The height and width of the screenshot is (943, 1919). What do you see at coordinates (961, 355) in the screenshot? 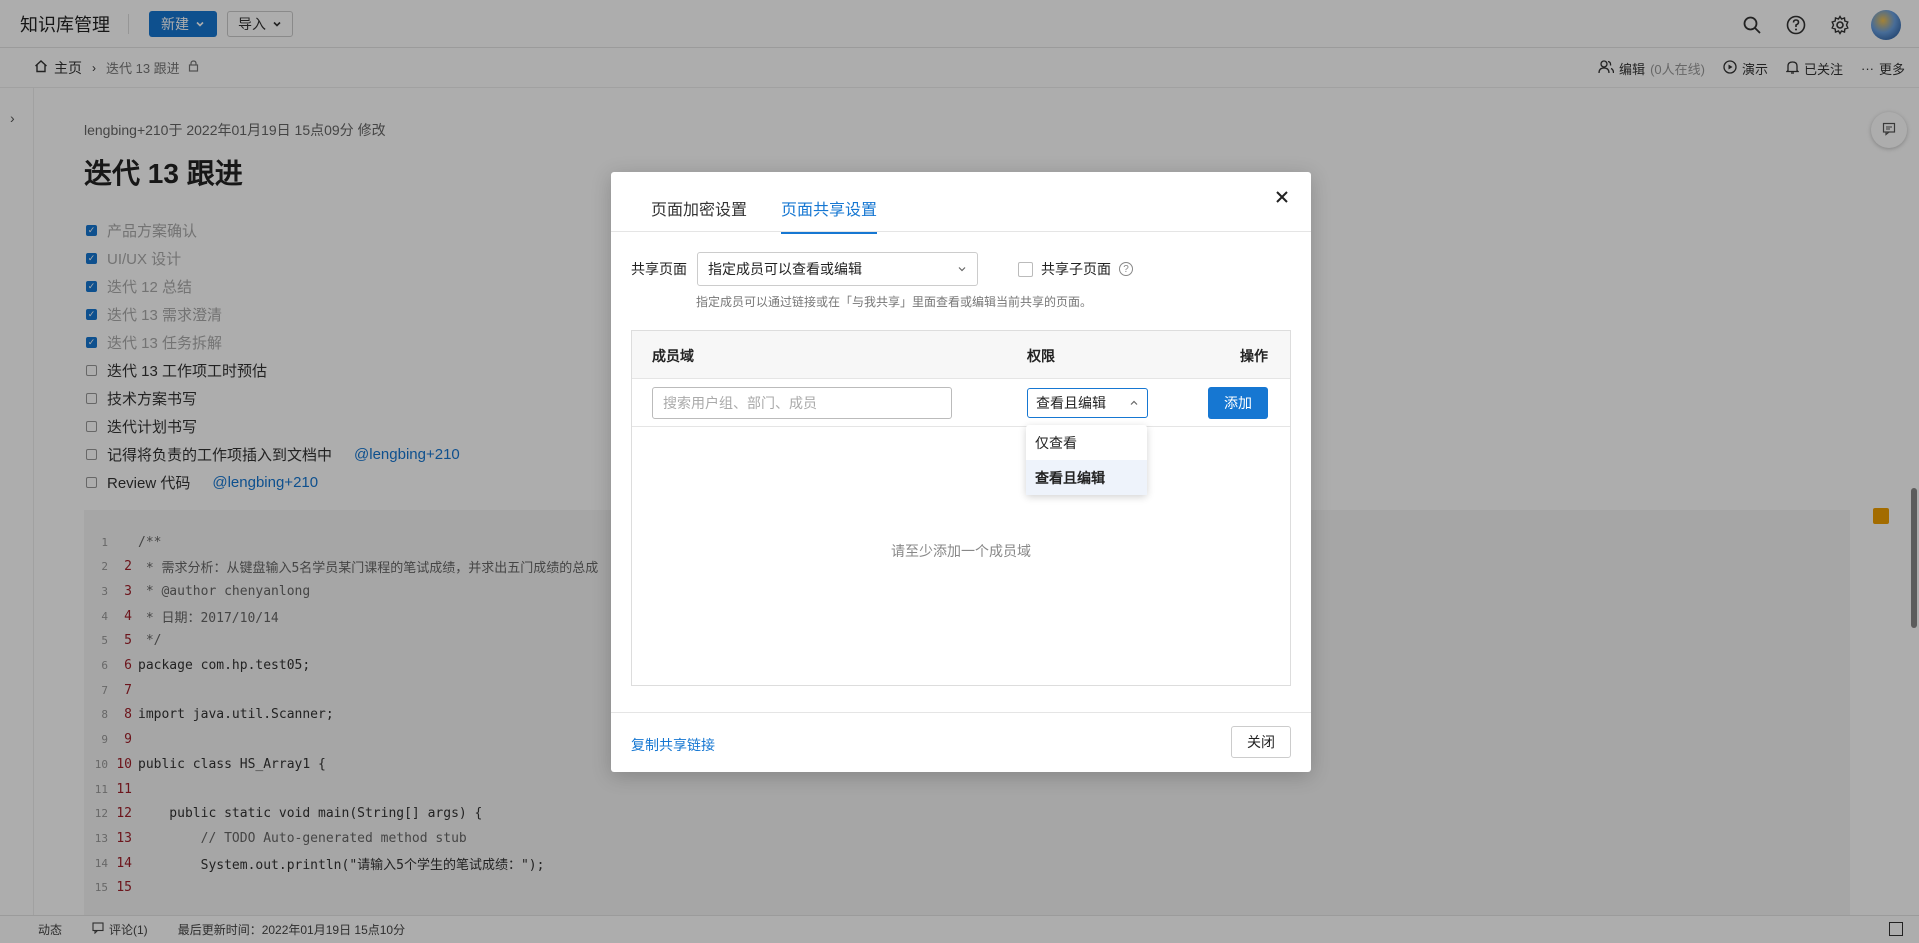
I see `table-header: 成员域 权限 操作` at bounding box center [961, 355].